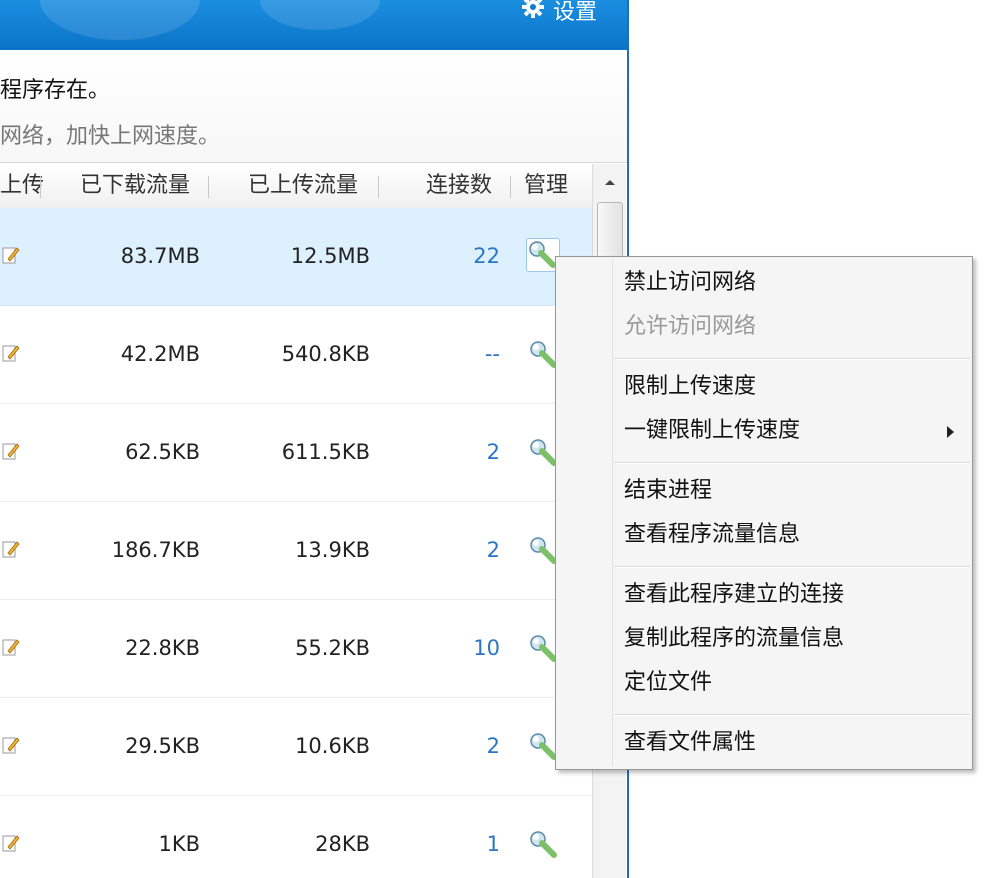  I want to click on downloaded-value: 186.7KB, so click(155, 550).